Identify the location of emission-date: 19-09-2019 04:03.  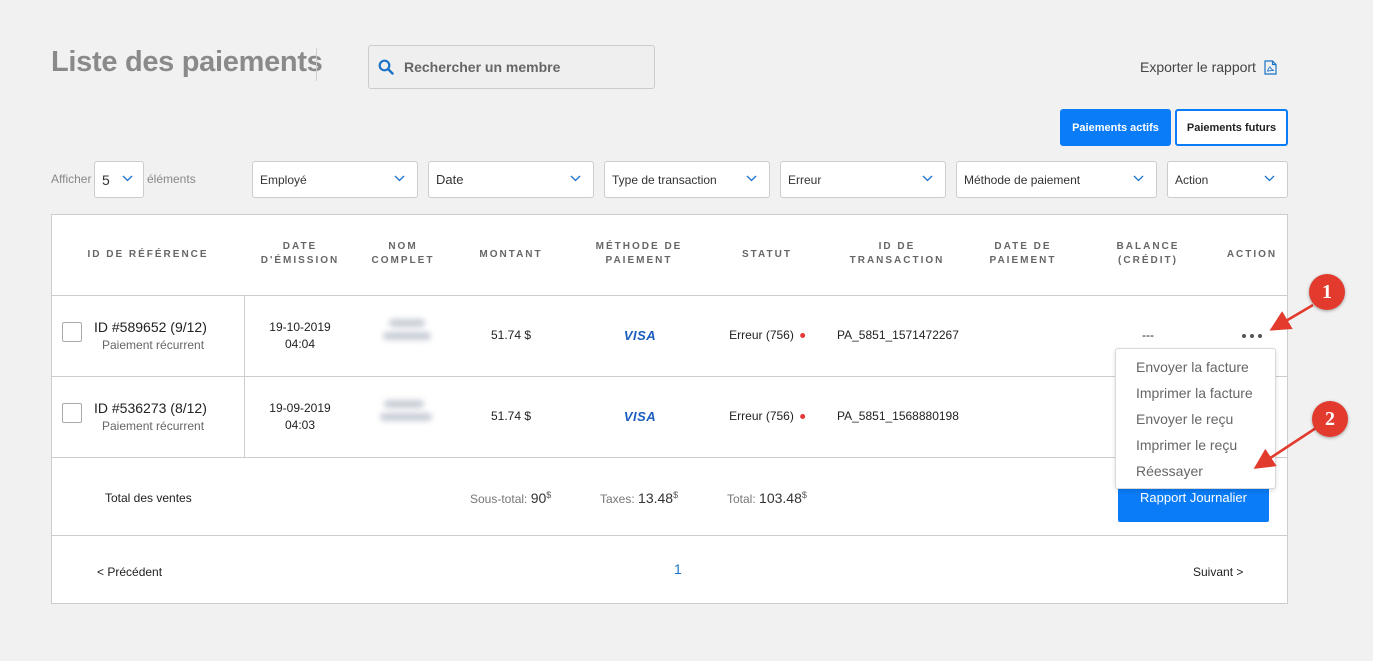
(299, 417).